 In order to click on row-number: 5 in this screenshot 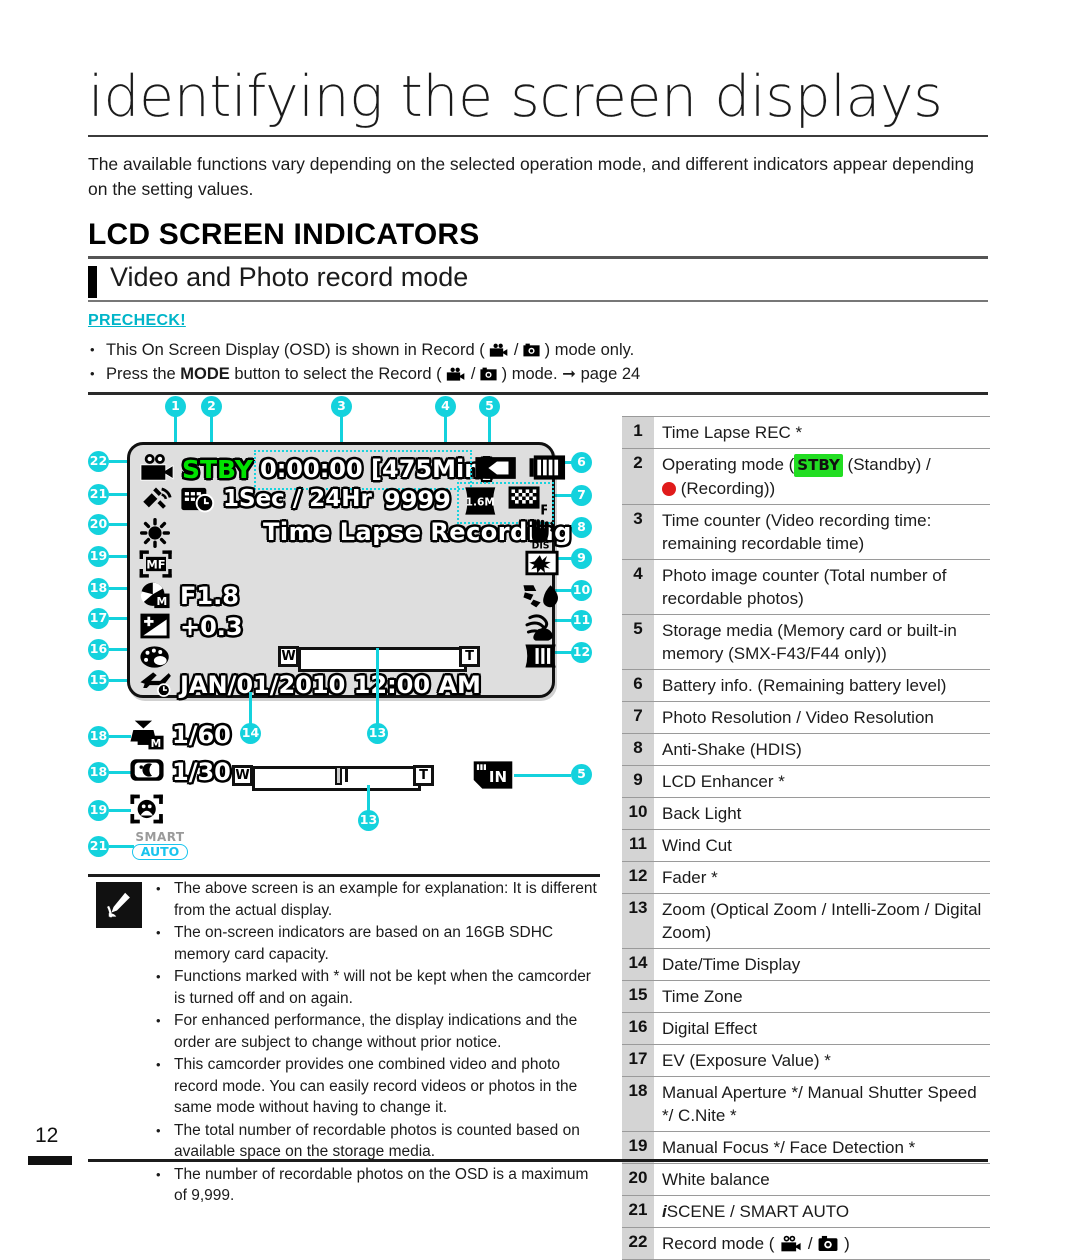, I will do `click(638, 642)`.